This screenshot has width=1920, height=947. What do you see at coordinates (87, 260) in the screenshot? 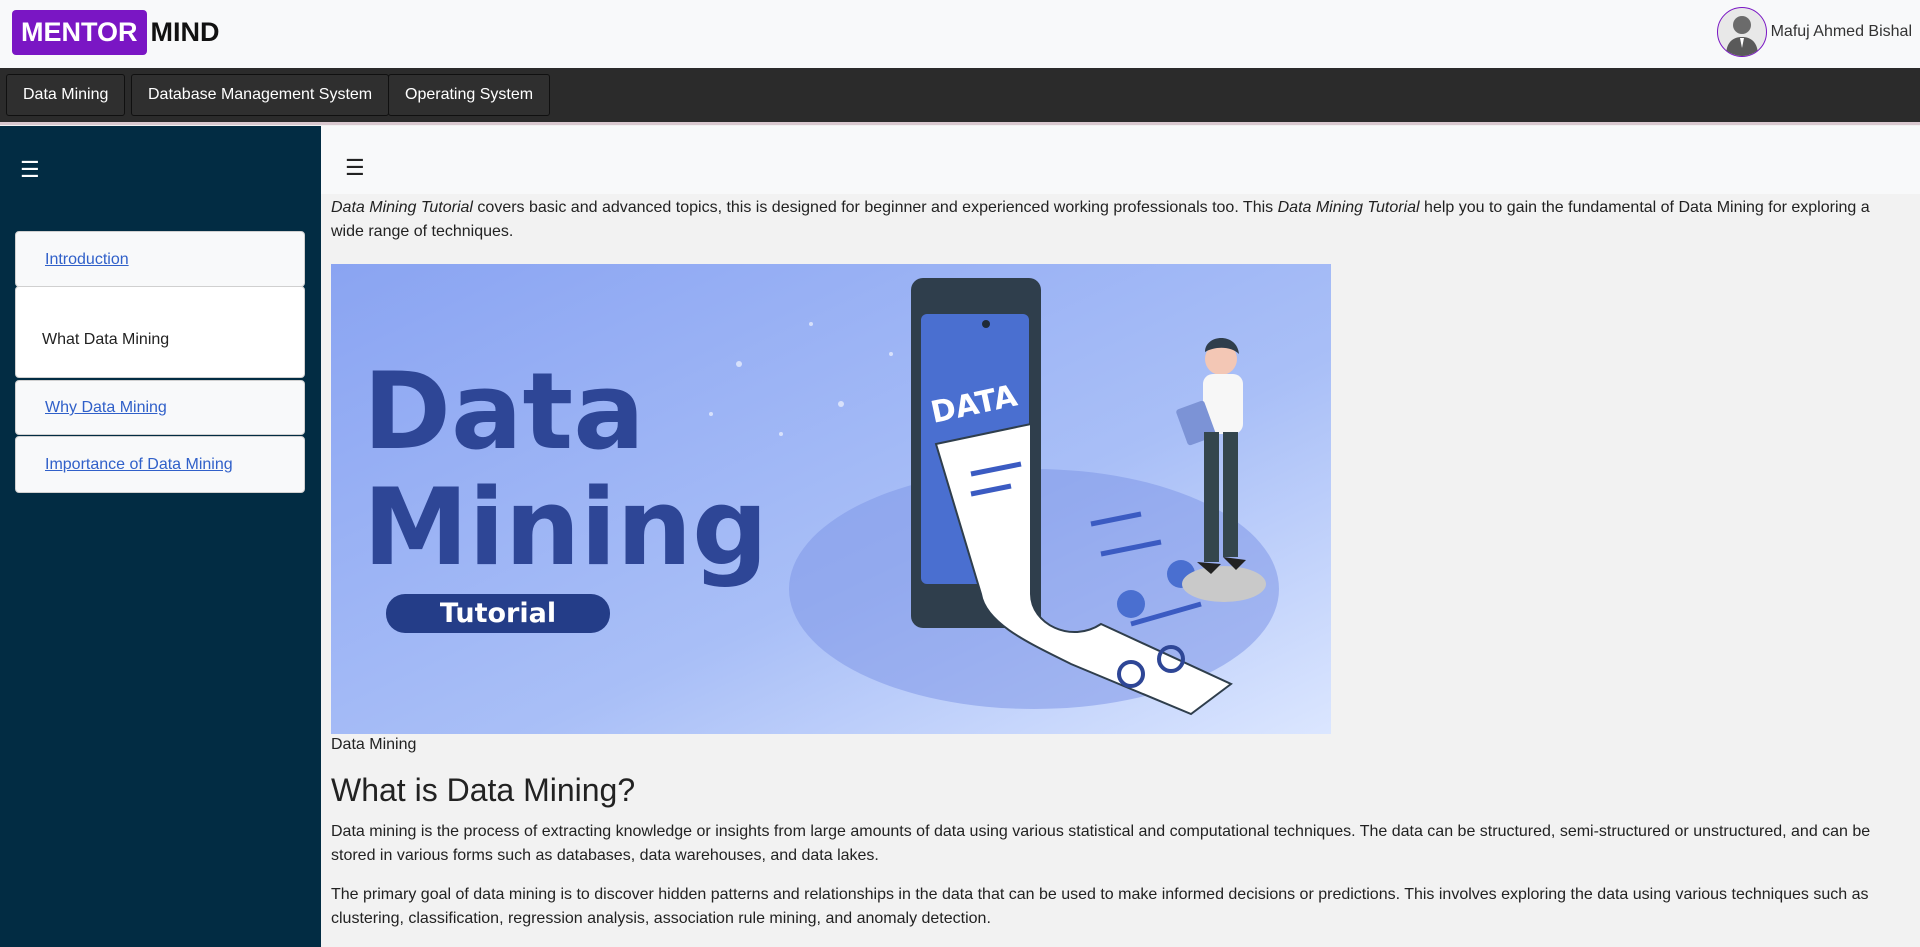
I see `sidebar-item-label: Introduction` at bounding box center [87, 260].